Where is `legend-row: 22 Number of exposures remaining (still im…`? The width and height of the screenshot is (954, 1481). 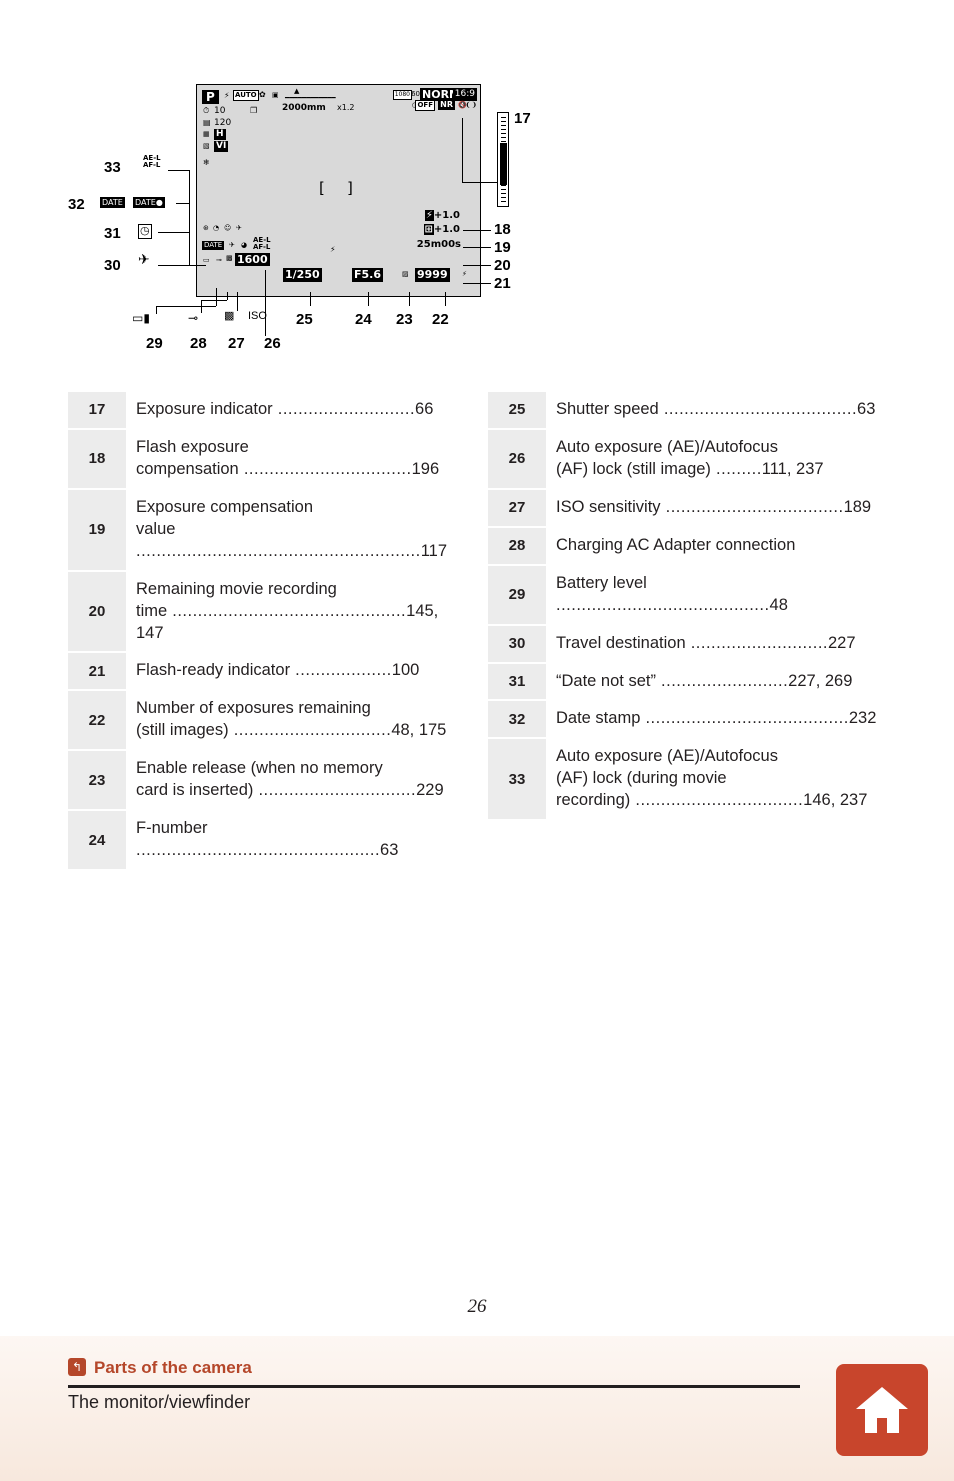 legend-row: 22 Number of exposures remaining (still im… is located at coordinates (265, 721).